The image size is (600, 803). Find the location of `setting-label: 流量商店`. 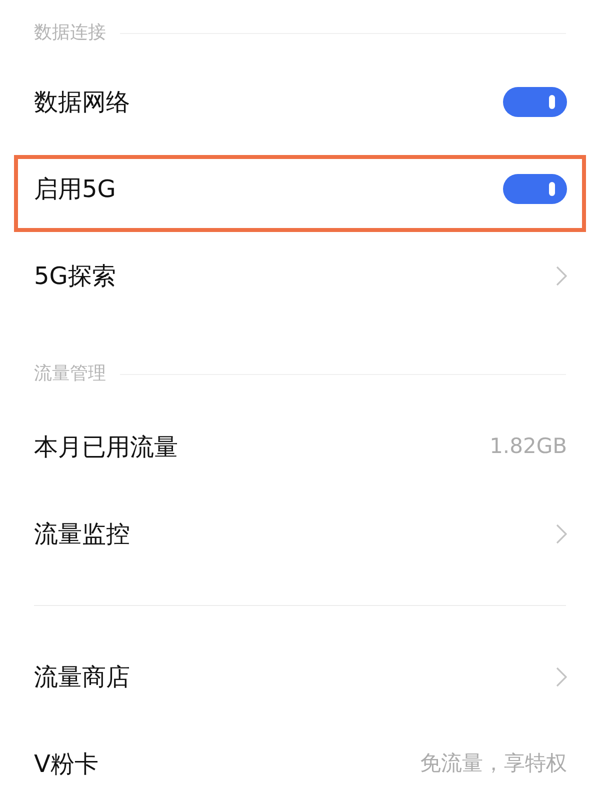

setting-label: 流量商店 is located at coordinates (82, 677).